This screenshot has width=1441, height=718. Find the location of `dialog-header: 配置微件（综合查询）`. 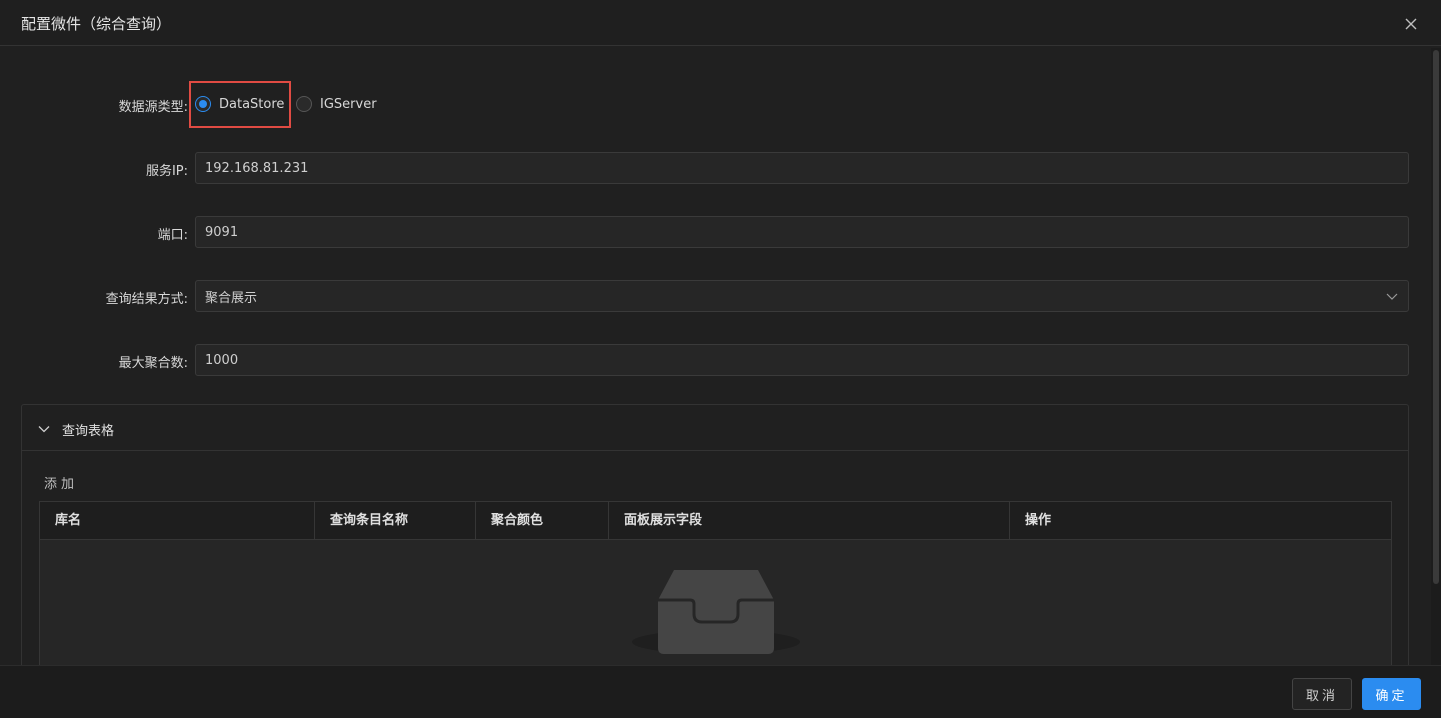

dialog-header: 配置微件（综合查询） is located at coordinates (720, 23).